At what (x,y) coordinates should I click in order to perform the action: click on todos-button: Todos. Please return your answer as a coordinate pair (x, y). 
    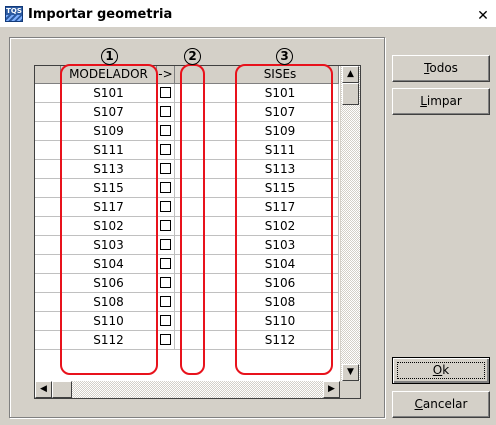
    Looking at the image, I should click on (441, 68).